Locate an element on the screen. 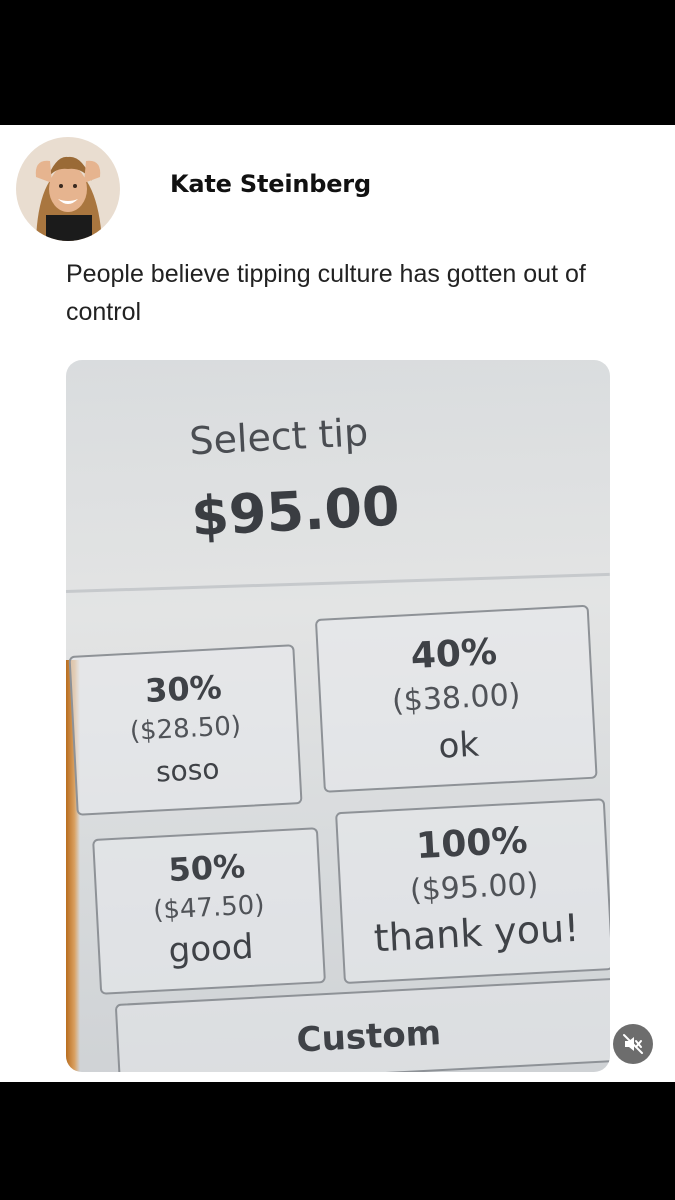 The image size is (675, 1200). avatar is located at coordinates (68, 189).